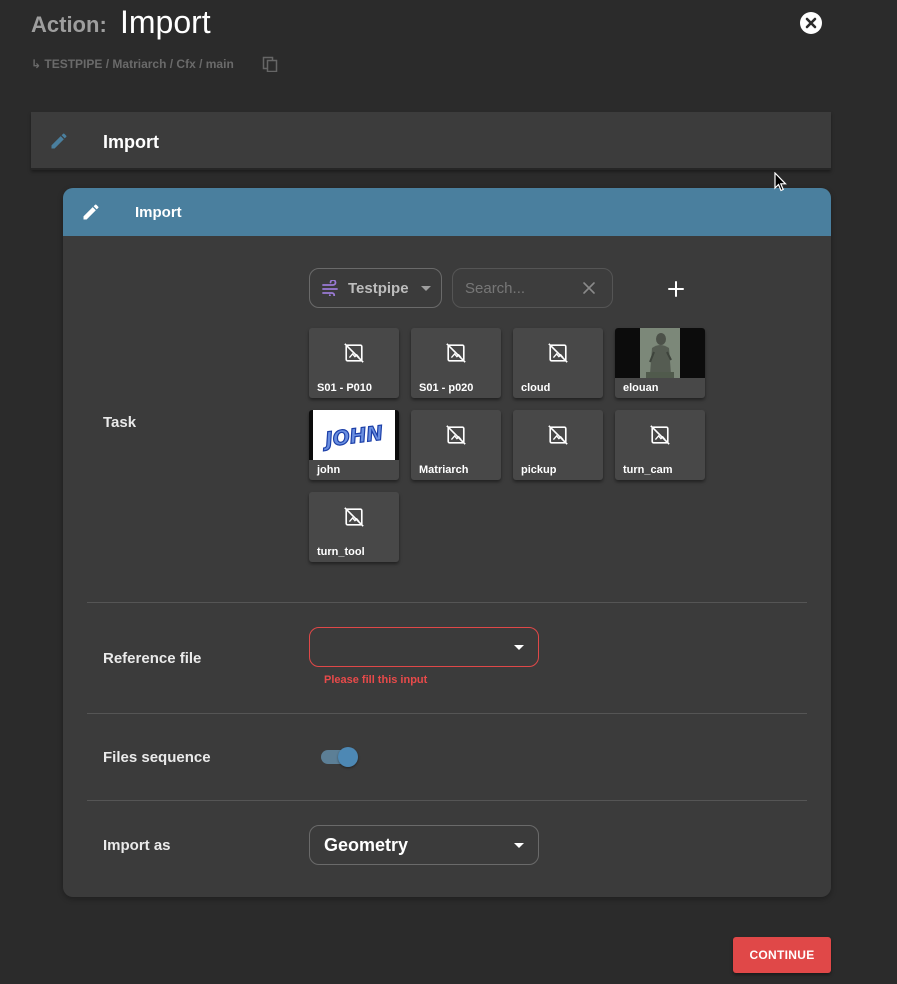 Image resolution: width=897 pixels, height=984 pixels. Describe the element at coordinates (780, 182) in the screenshot. I see `mouse-cursor-icon` at that location.